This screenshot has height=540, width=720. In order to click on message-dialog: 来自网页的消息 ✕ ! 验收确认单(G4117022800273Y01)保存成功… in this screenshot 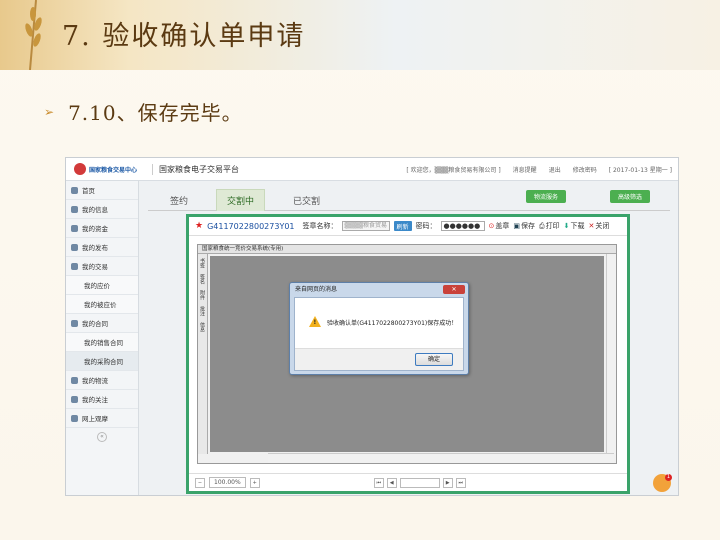, I will do `click(379, 328)`.